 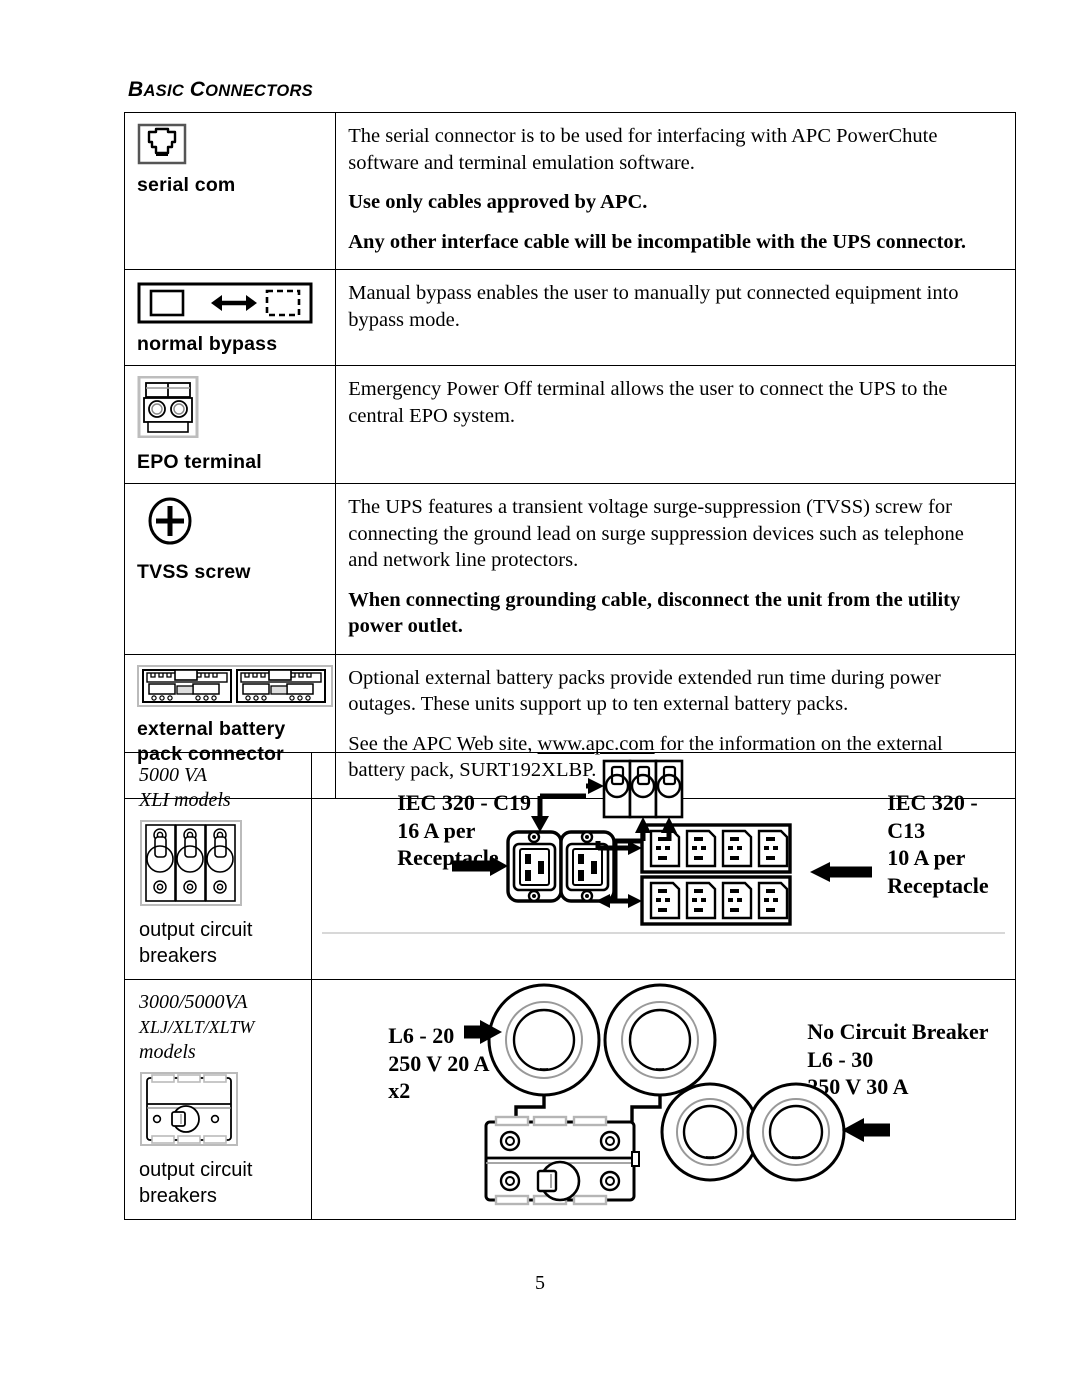 What do you see at coordinates (186, 185) in the screenshot?
I see `connector-label: serial com` at bounding box center [186, 185].